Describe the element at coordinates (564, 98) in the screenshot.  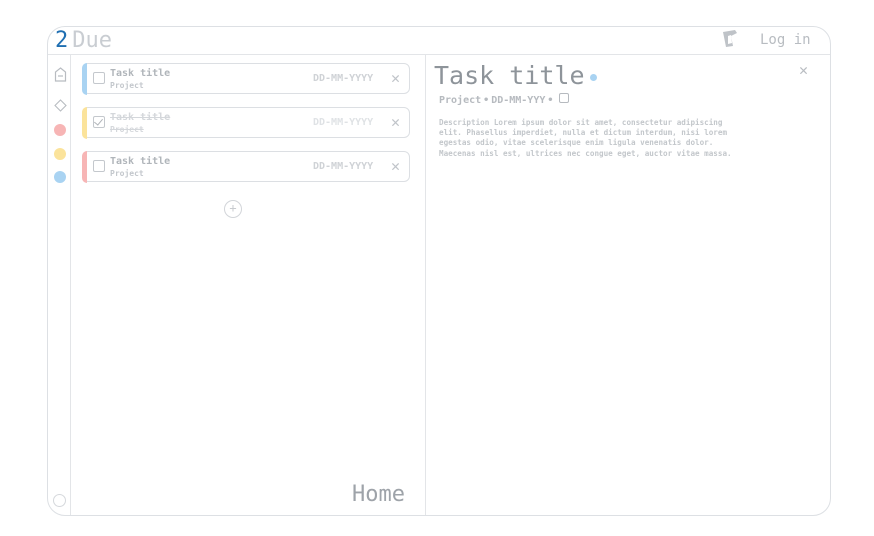
I see `detail-checkbox` at that location.